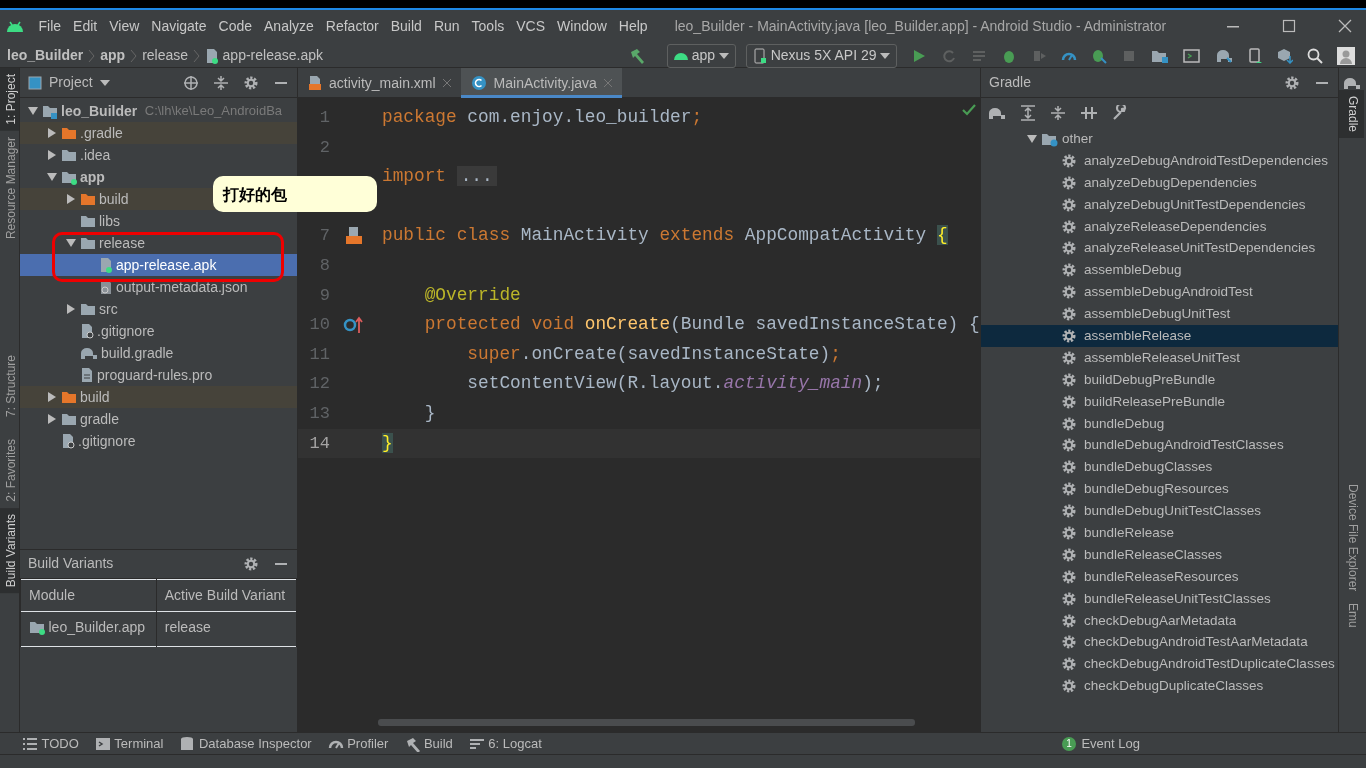  I want to click on breadcrumb-item: app-release.apk, so click(272, 55).